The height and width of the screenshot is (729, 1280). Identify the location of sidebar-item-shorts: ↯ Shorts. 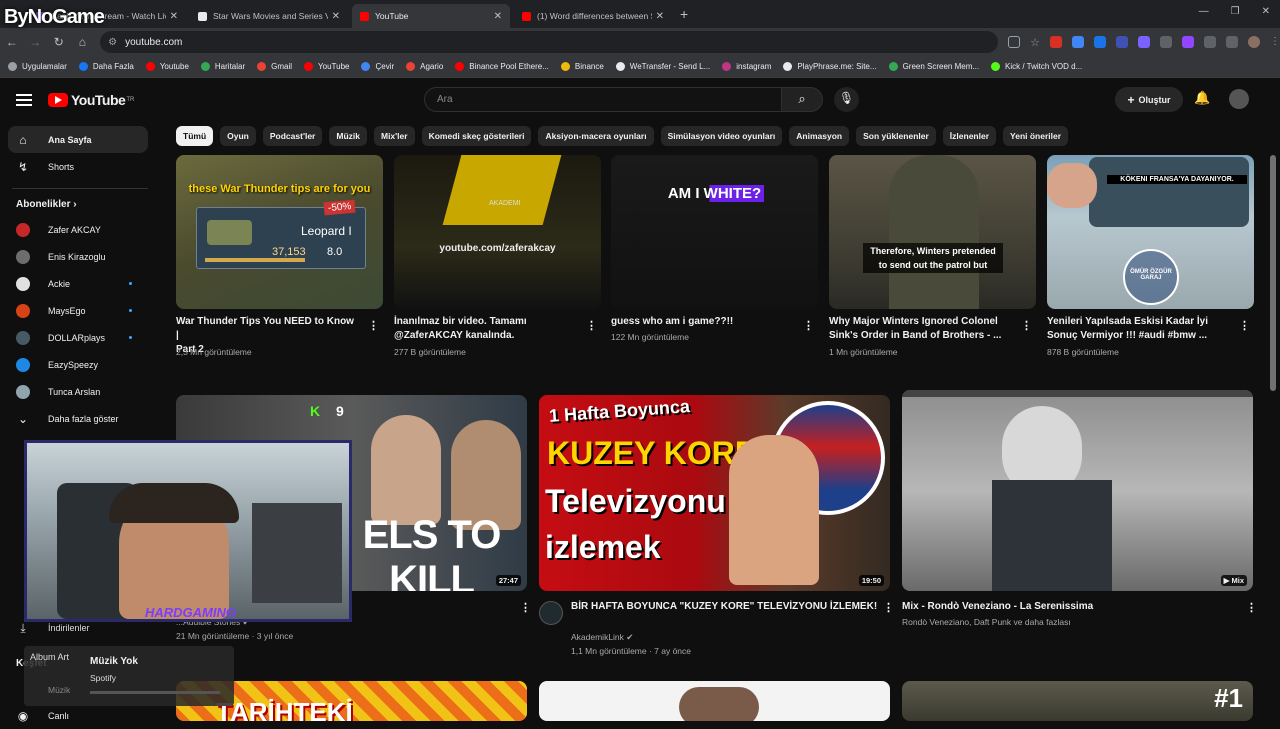
(80, 166).